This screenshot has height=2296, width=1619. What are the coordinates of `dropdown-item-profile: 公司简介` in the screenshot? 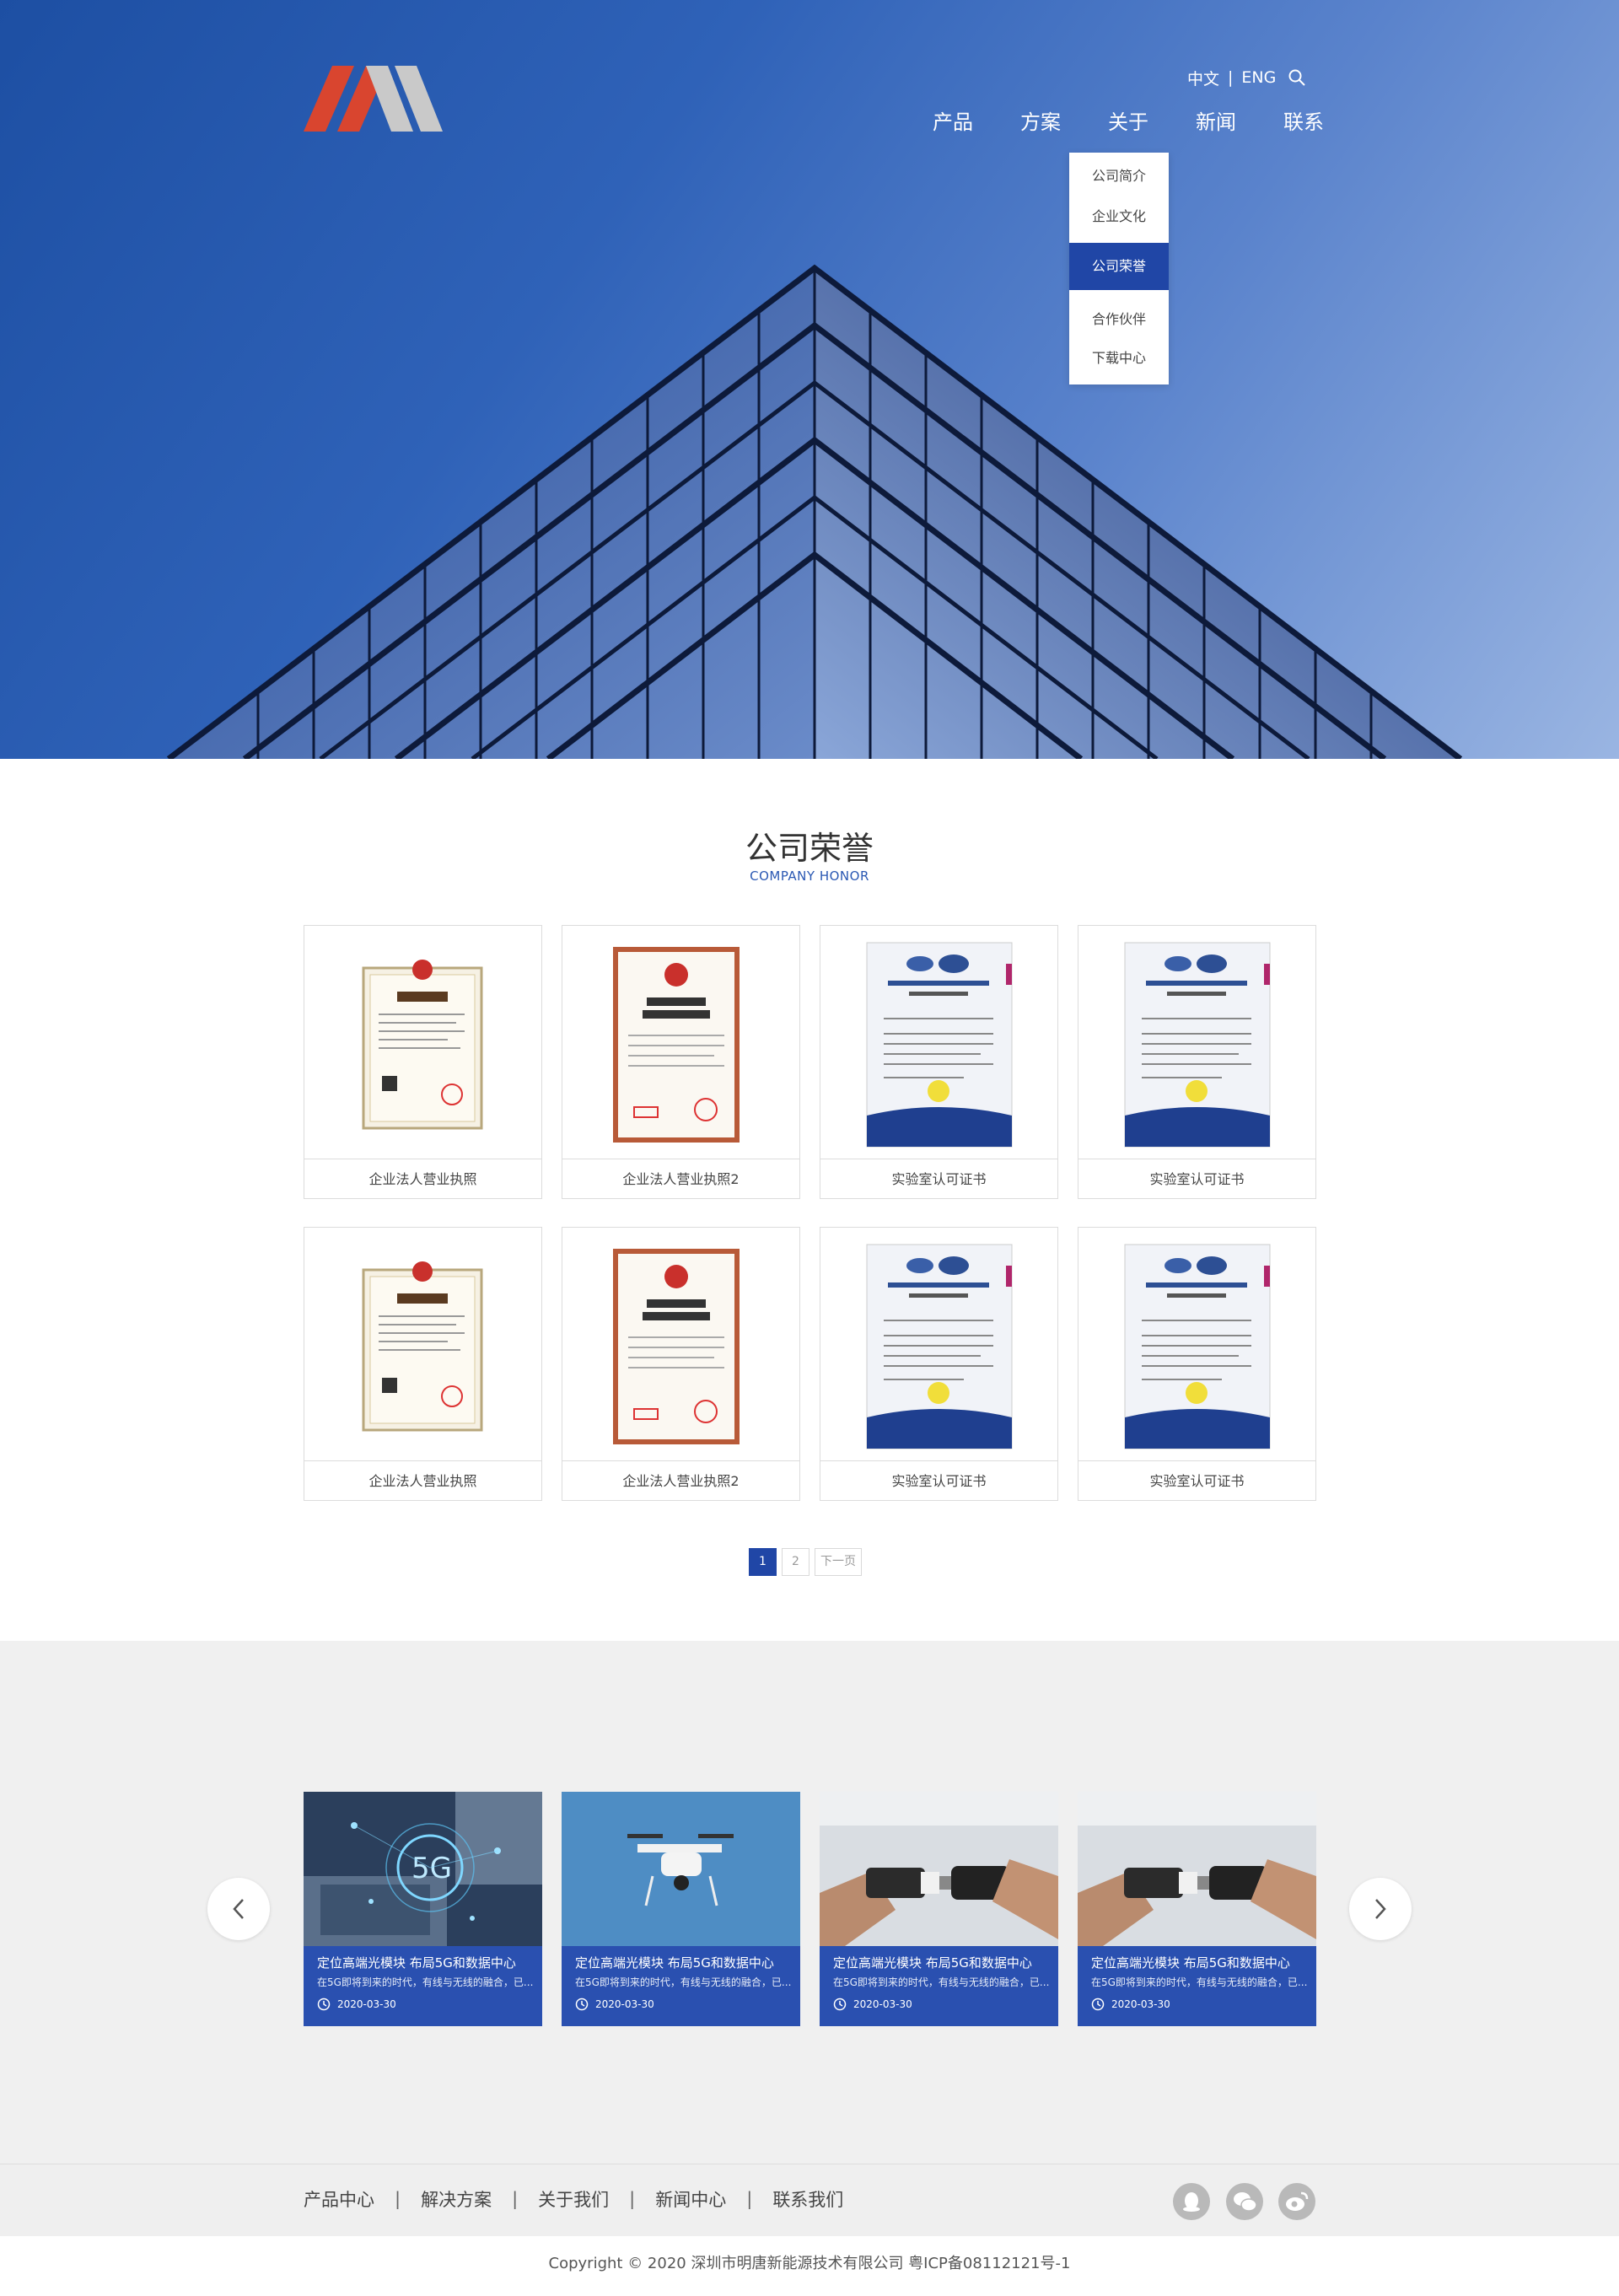 It's located at (1119, 176).